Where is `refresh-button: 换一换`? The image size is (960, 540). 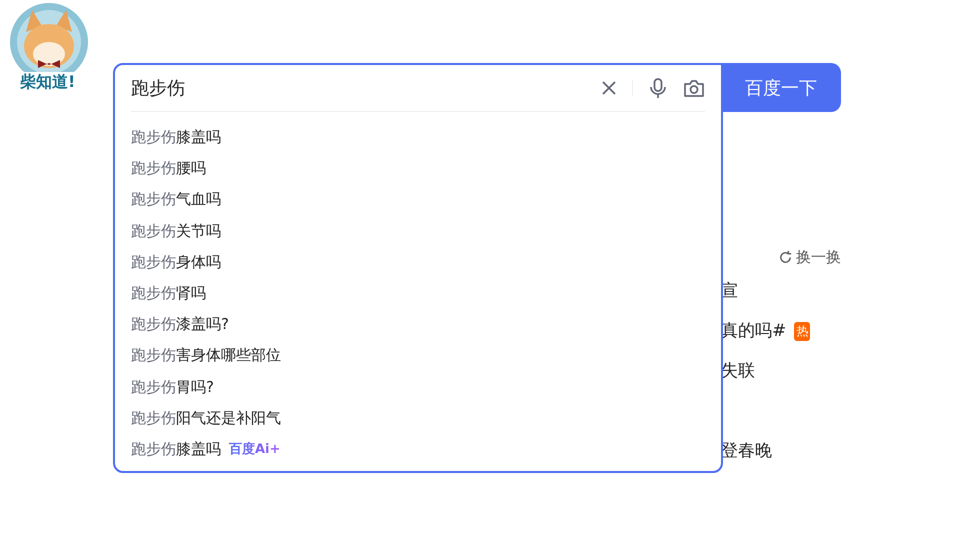 refresh-button: 换一换 is located at coordinates (809, 257).